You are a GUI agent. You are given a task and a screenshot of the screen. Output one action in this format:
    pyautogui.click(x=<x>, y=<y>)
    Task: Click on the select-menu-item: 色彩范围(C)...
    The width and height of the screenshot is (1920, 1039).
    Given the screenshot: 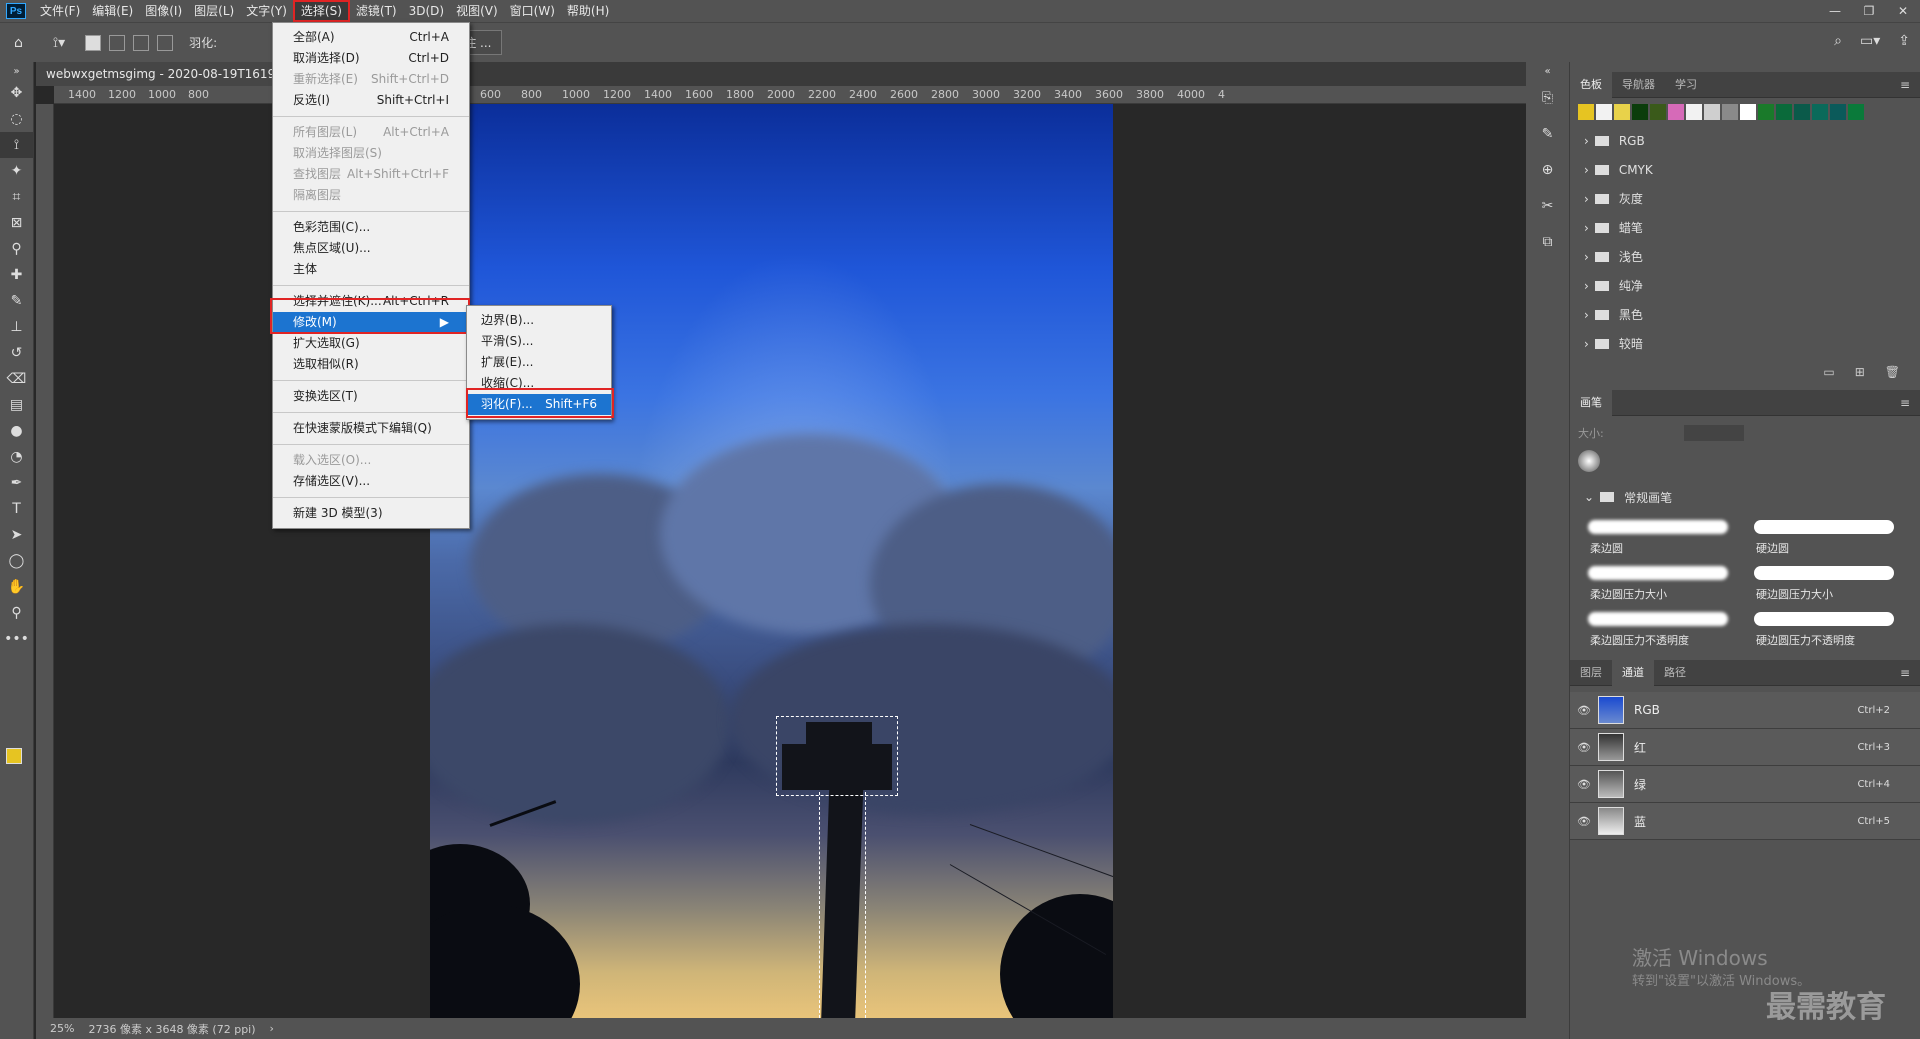 What is the action you would take?
    pyautogui.click(x=371, y=227)
    